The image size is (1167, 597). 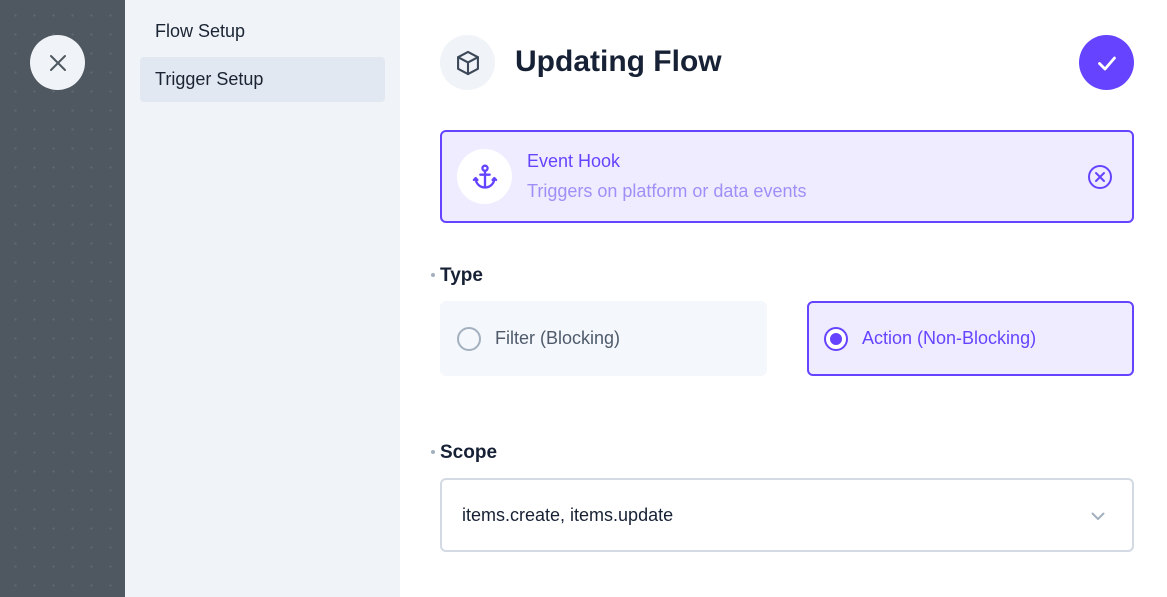 I want to click on chevron-down-icon, so click(x=1098, y=516).